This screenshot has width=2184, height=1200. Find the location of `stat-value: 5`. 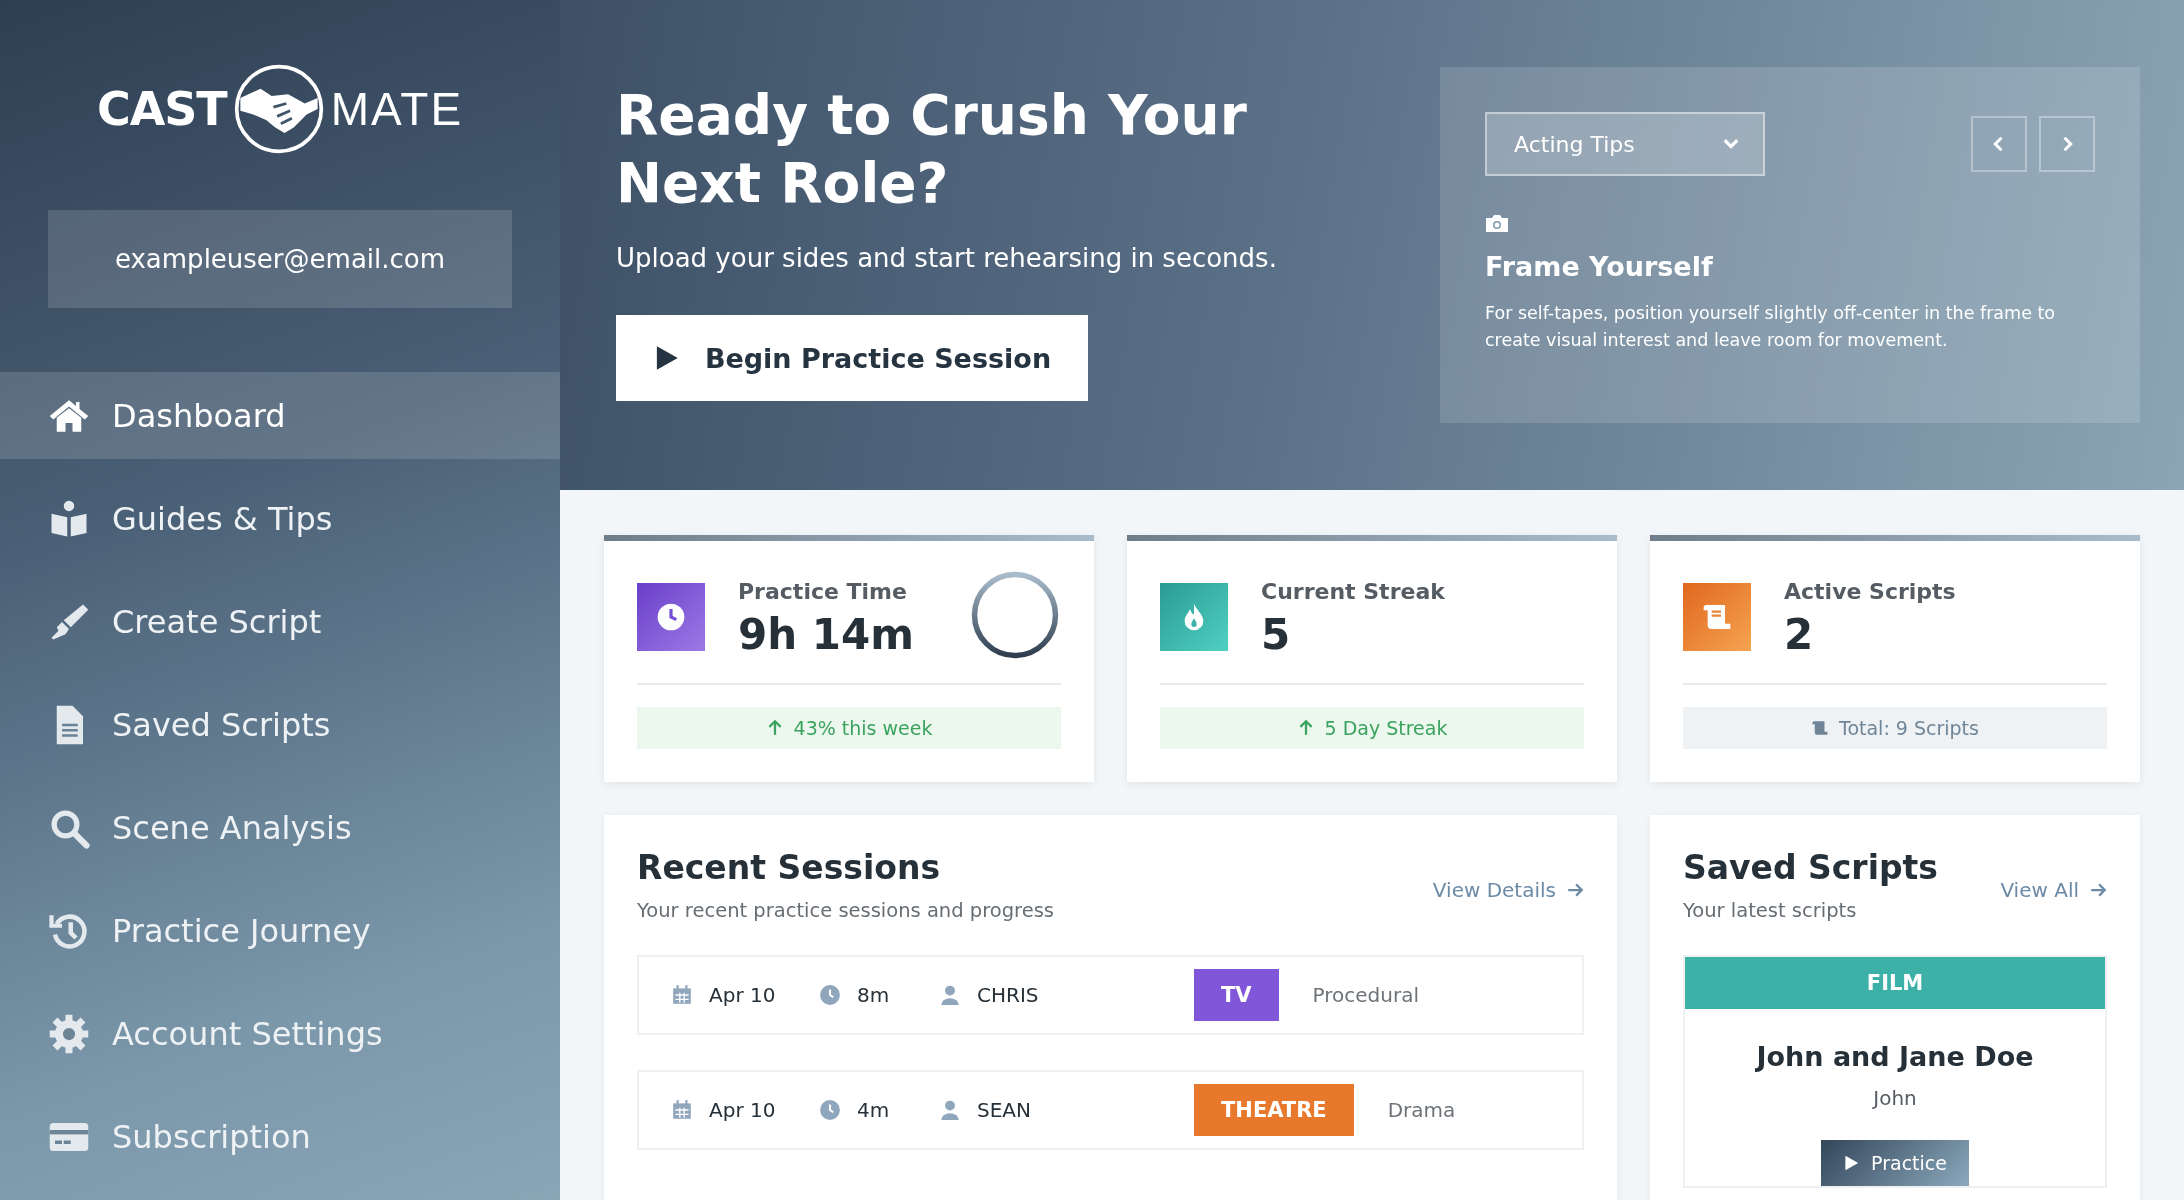

stat-value: 5 is located at coordinates (1276, 634).